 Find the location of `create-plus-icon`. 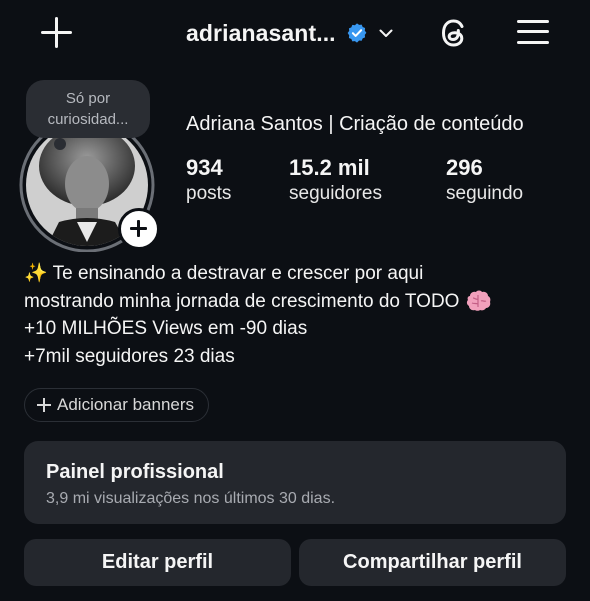

create-plus-icon is located at coordinates (57, 33).